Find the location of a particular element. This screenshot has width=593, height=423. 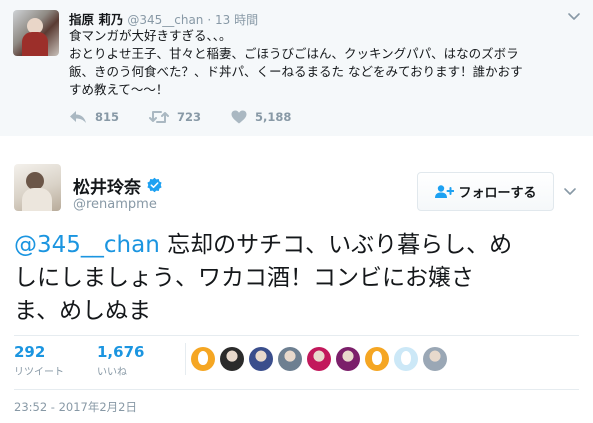

like-stat-label: いいね is located at coordinates (112, 372).